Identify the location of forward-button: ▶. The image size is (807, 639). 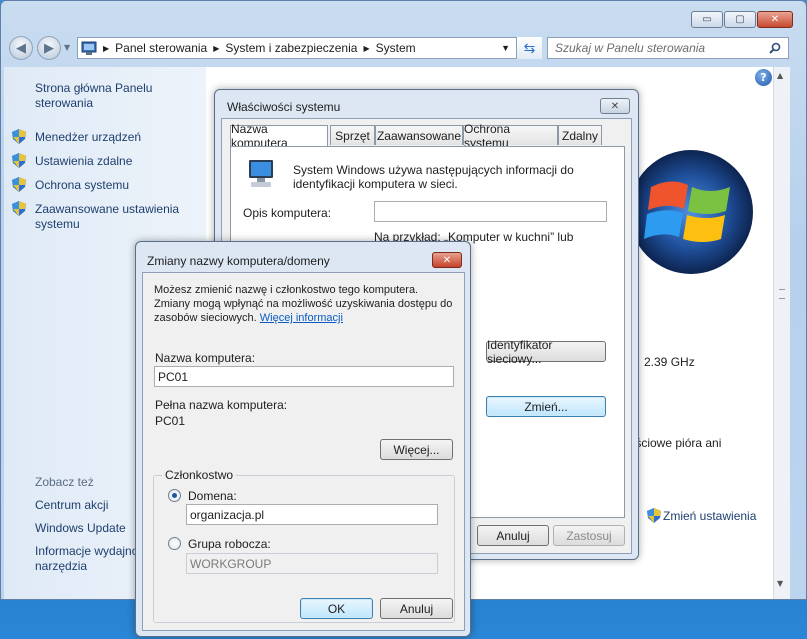
(49, 48).